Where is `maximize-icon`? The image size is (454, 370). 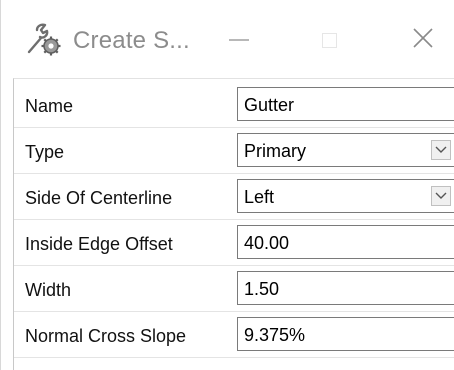 maximize-icon is located at coordinates (329, 40).